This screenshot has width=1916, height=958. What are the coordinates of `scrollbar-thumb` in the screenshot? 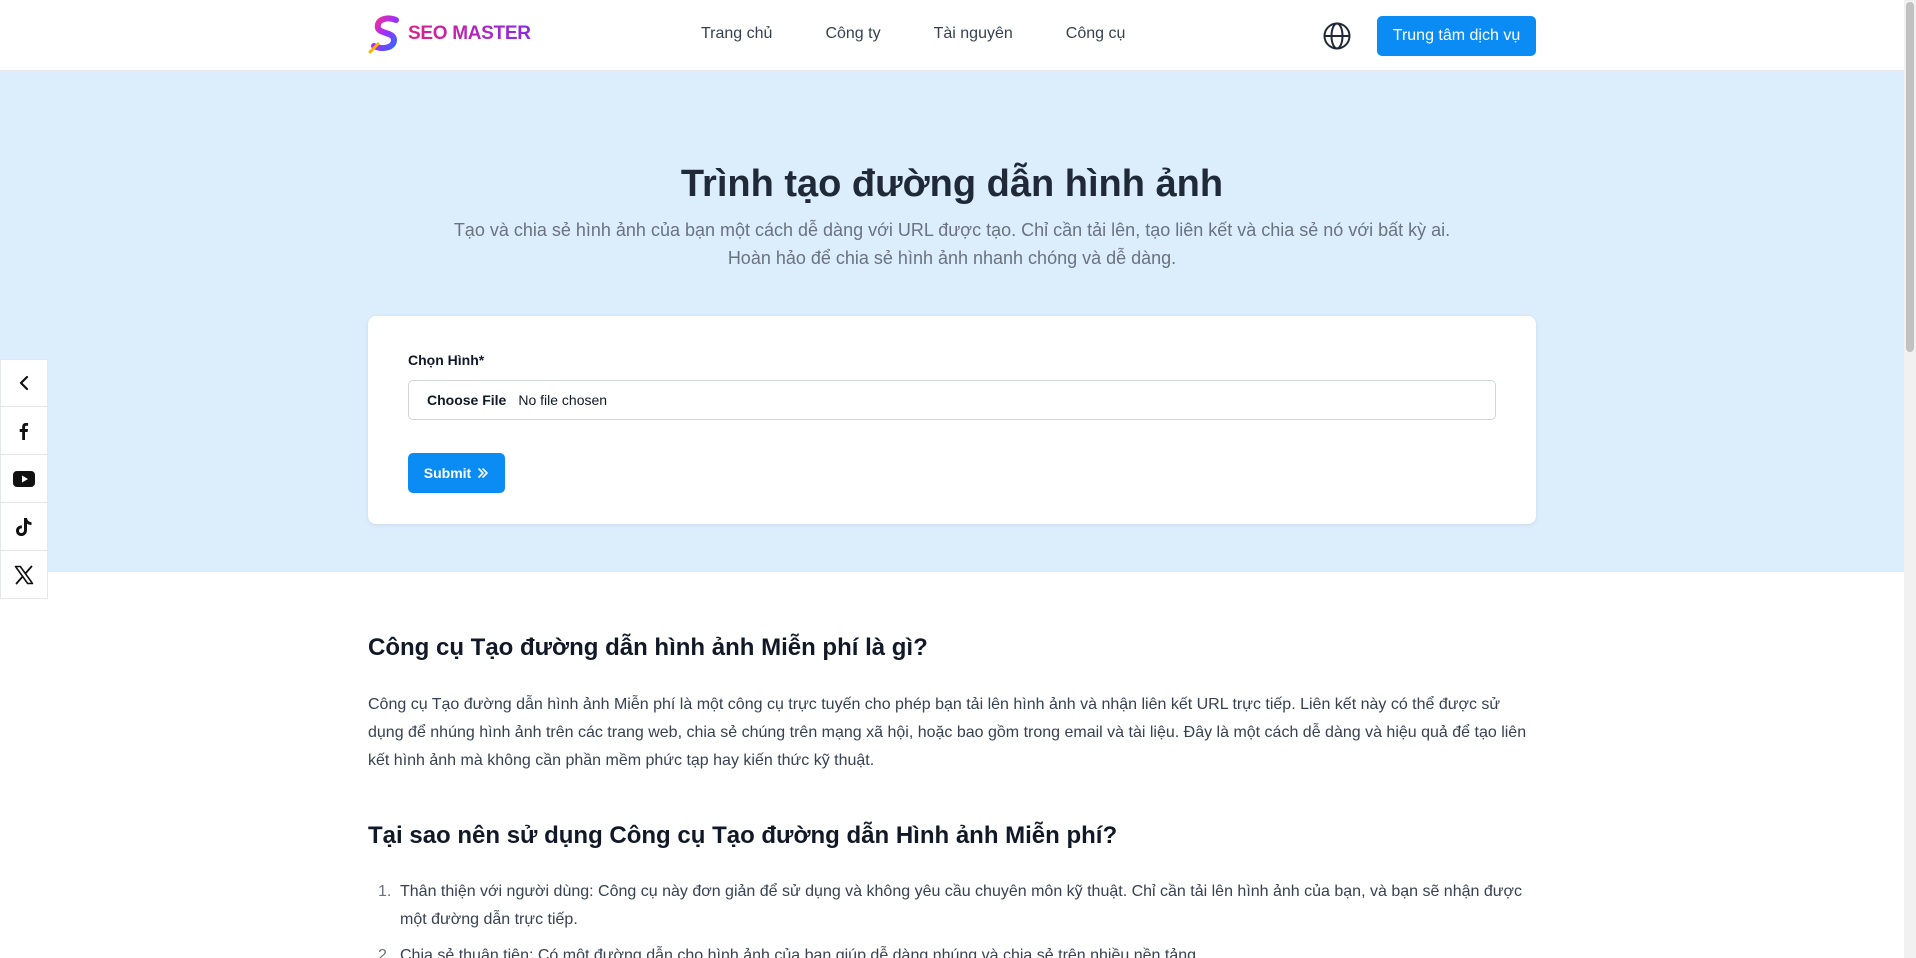 It's located at (1910, 177).